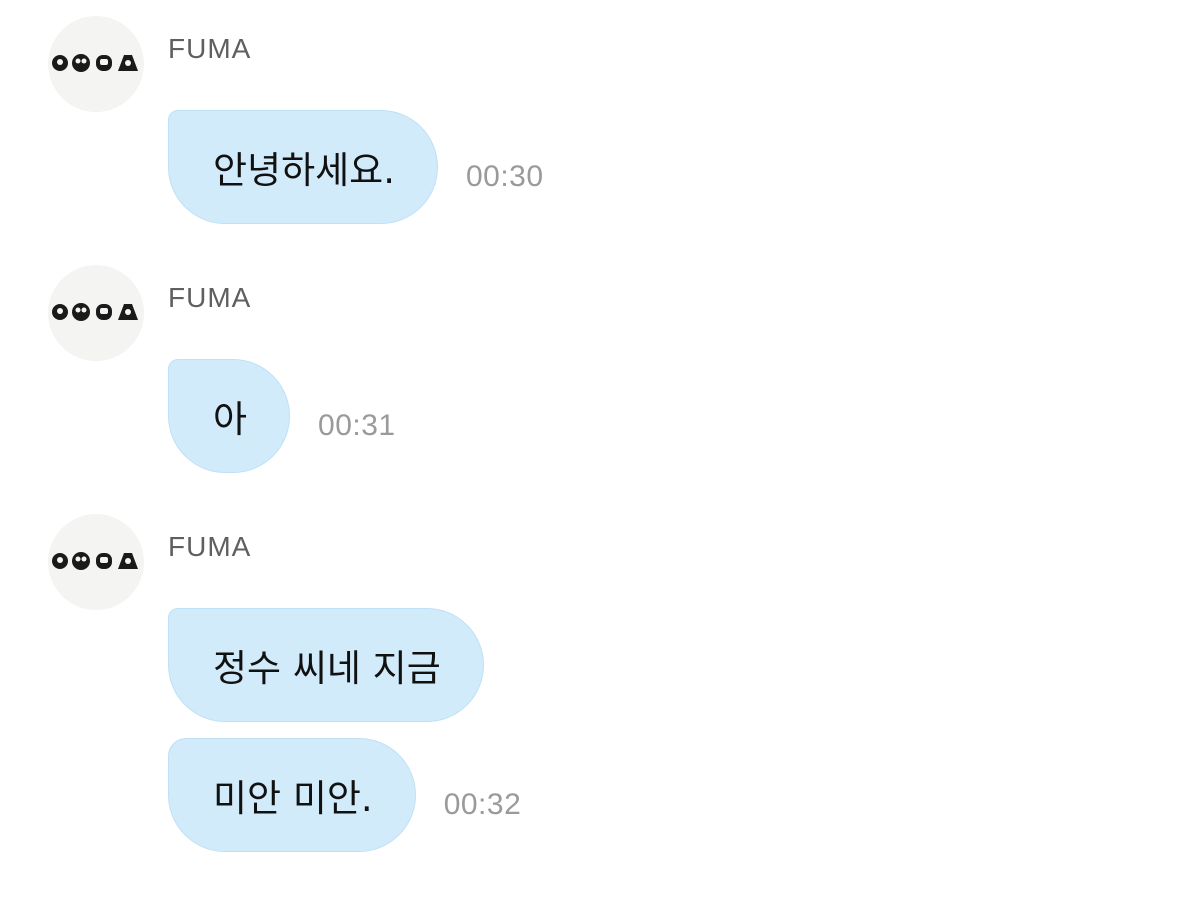 This screenshot has height=898, width=1178. I want to click on message-bubble: 정수 씨네 지금, so click(326, 665).